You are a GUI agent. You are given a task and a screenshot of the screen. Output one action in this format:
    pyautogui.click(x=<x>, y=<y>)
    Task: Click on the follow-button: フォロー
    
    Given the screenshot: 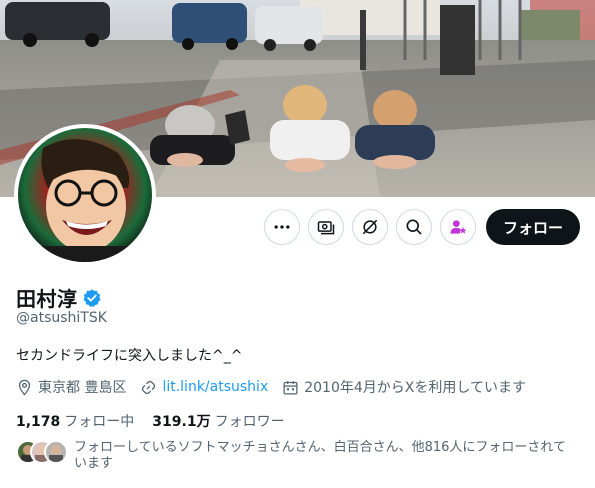 What is the action you would take?
    pyautogui.click(x=532, y=227)
    